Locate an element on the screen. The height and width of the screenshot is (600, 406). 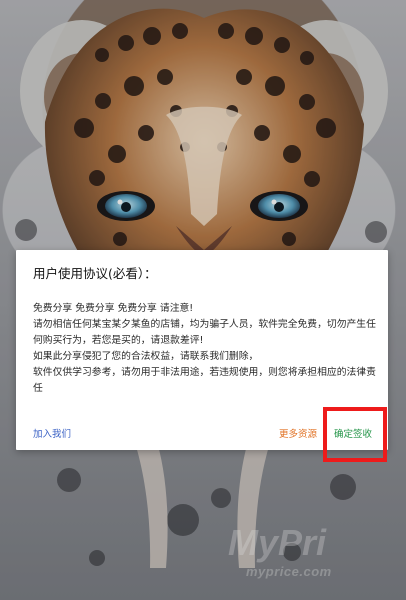
notice-line-4: 软件仅供学习参考，请勿用于非法用途，若违规使用，则您将承担相应的法律责任 is located at coordinates (204, 380).